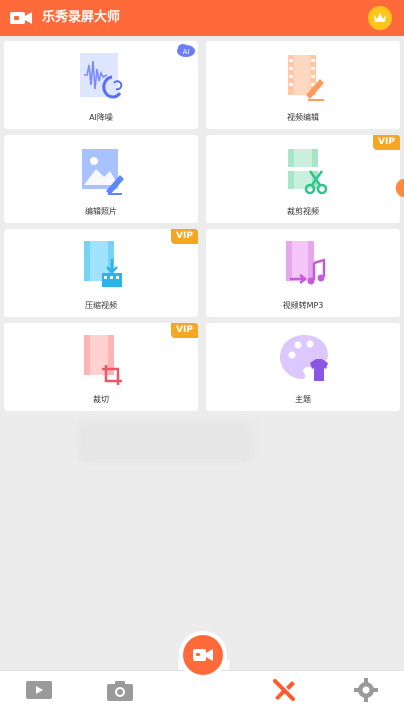 The height and width of the screenshot is (708, 404). What do you see at coordinates (39, 690) in the screenshot?
I see `video-list-icon` at bounding box center [39, 690].